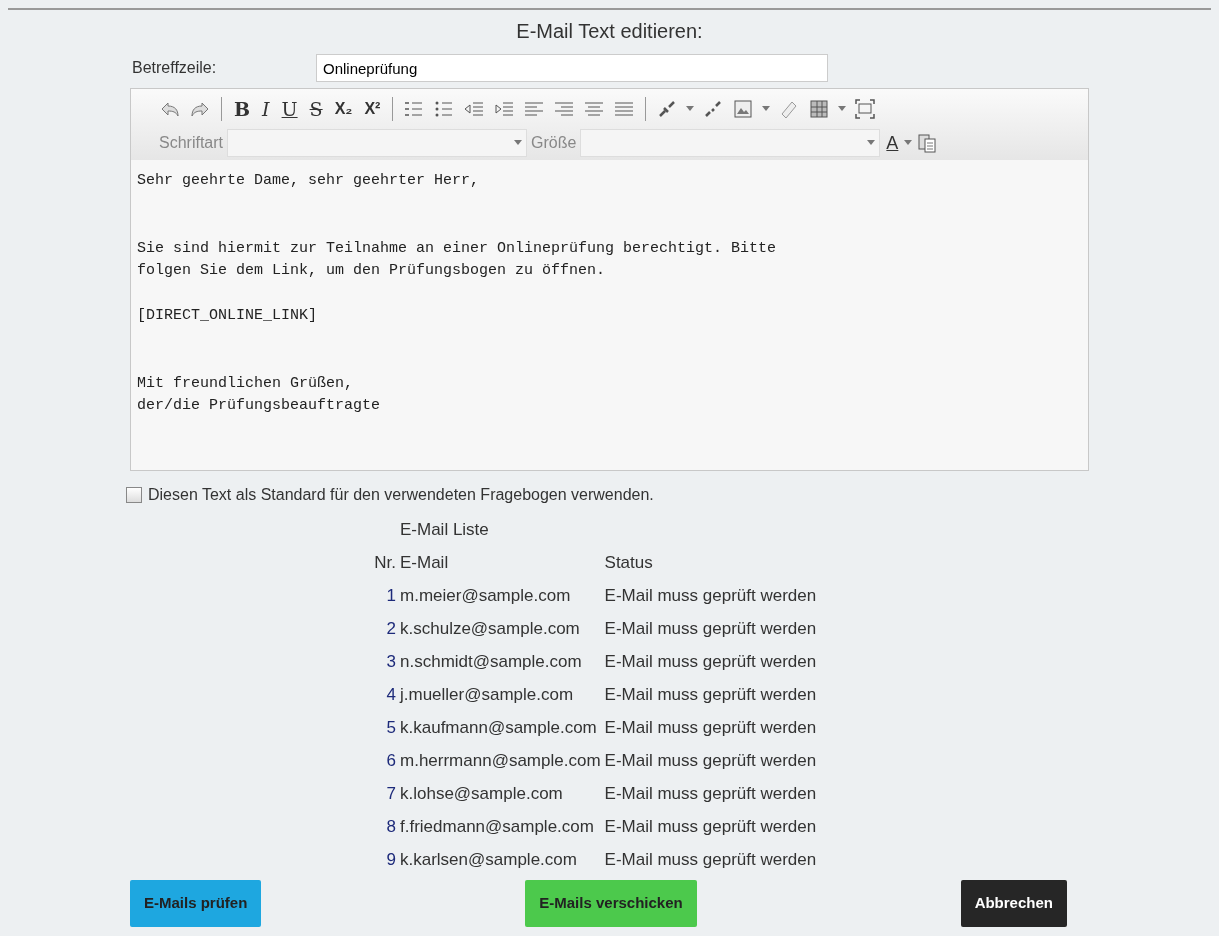  What do you see at coordinates (401, 495) in the screenshot?
I see `checkbox-label: Diesen Text als Standard für den verwendeten Fragebogen verwenden.` at bounding box center [401, 495].